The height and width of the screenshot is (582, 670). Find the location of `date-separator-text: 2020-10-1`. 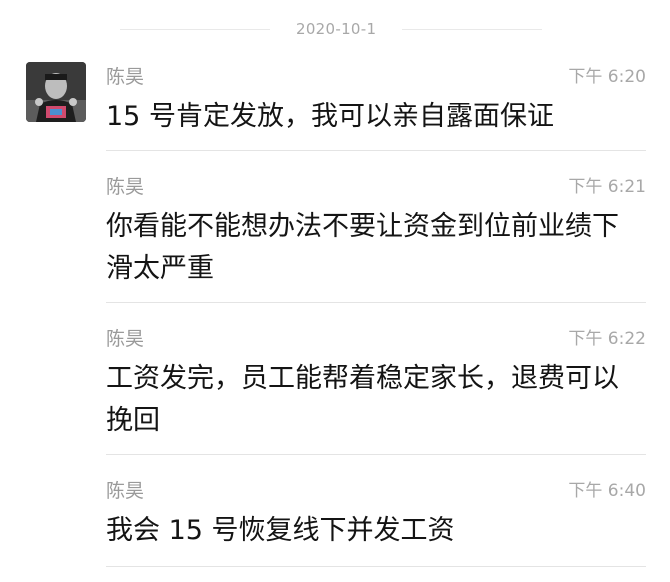

date-separator-text: 2020-10-1 is located at coordinates (336, 29).